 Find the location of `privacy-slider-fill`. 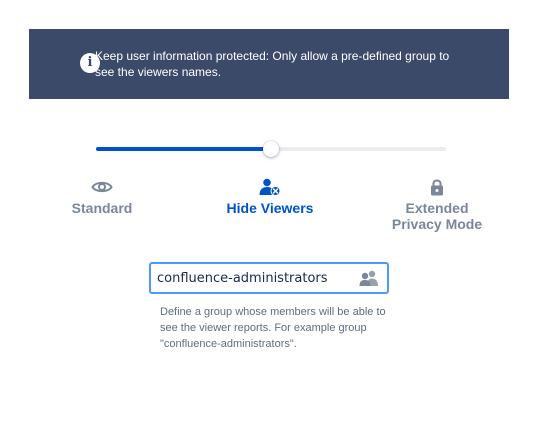

privacy-slider-fill is located at coordinates (183, 149).